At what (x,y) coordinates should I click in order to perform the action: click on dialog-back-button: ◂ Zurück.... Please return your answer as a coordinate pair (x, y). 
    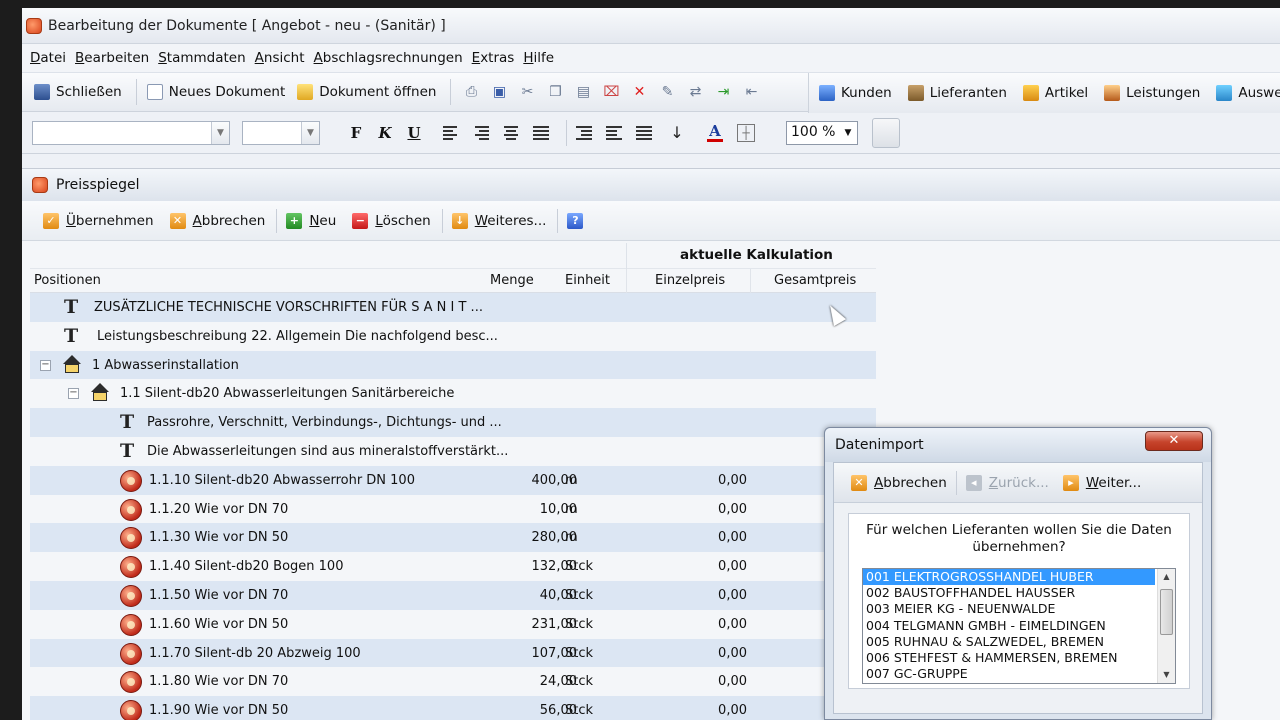
    Looking at the image, I should click on (1007, 483).